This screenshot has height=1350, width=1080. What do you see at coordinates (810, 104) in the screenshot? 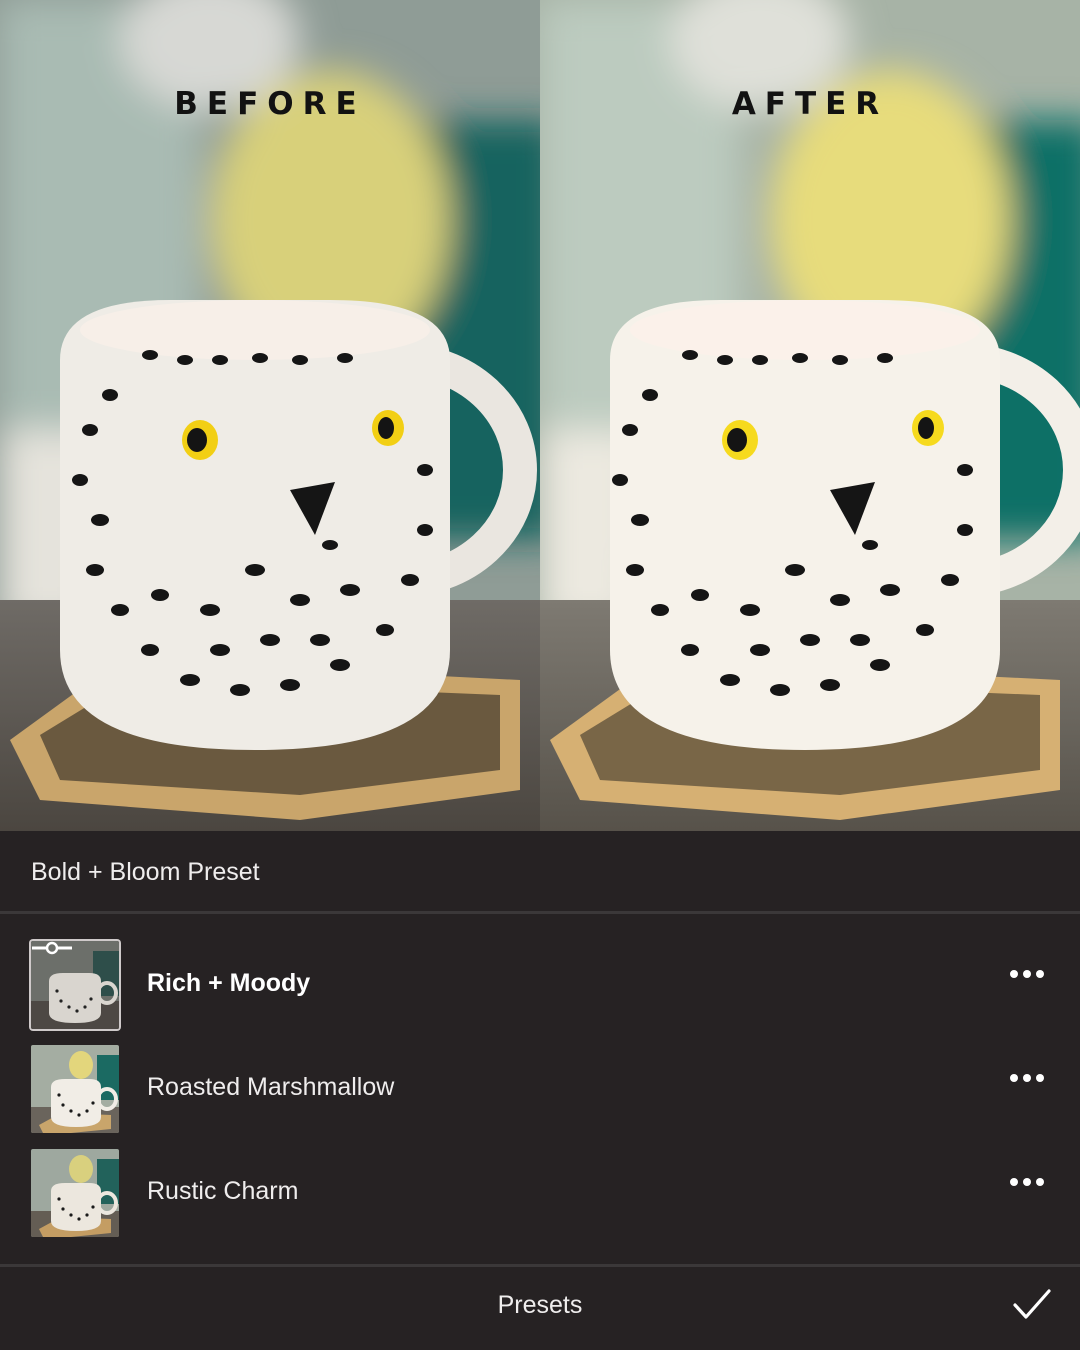
I see `after-label: AFTER` at bounding box center [810, 104].